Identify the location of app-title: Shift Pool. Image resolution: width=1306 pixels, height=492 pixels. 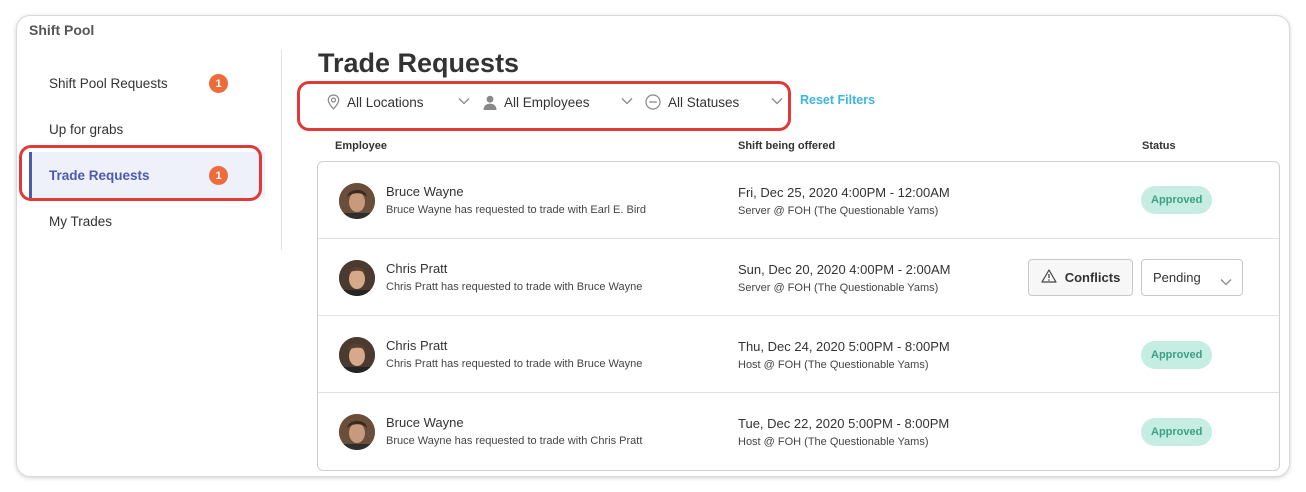
(62, 30).